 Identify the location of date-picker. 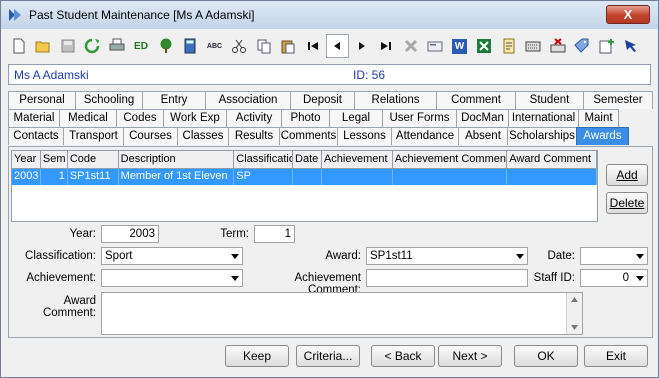
(614, 256).